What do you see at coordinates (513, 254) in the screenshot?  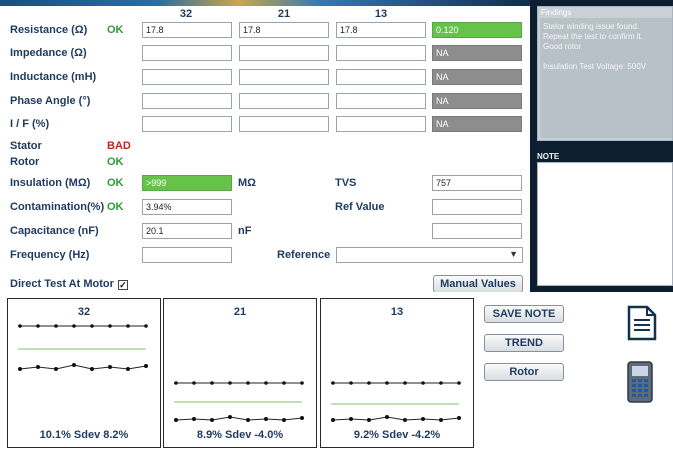 I see `dropdown-arrow-icon: ▼` at bounding box center [513, 254].